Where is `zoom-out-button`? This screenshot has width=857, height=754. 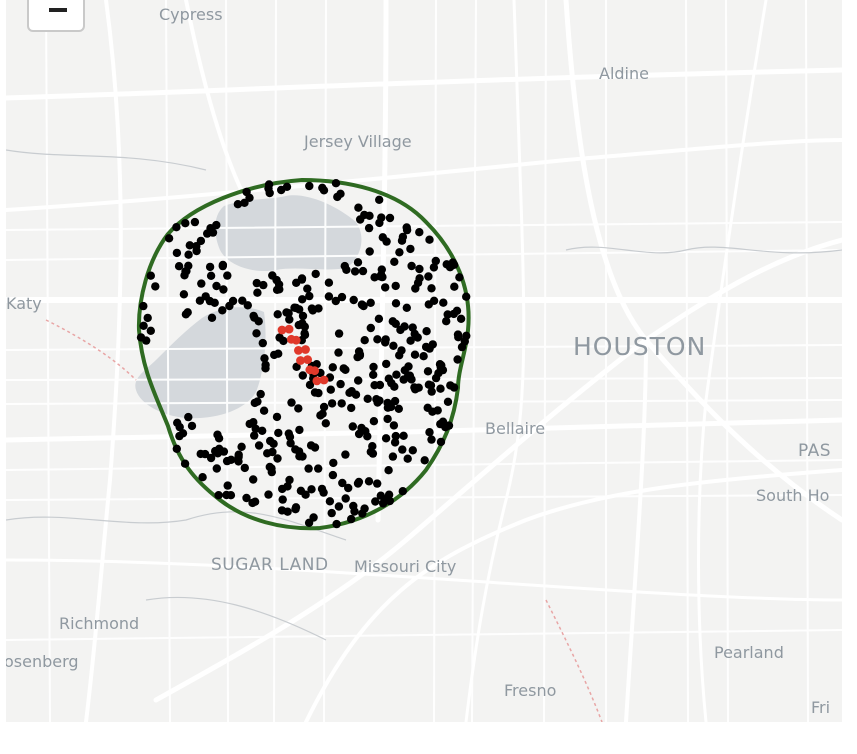 zoom-out-button is located at coordinates (56, 16).